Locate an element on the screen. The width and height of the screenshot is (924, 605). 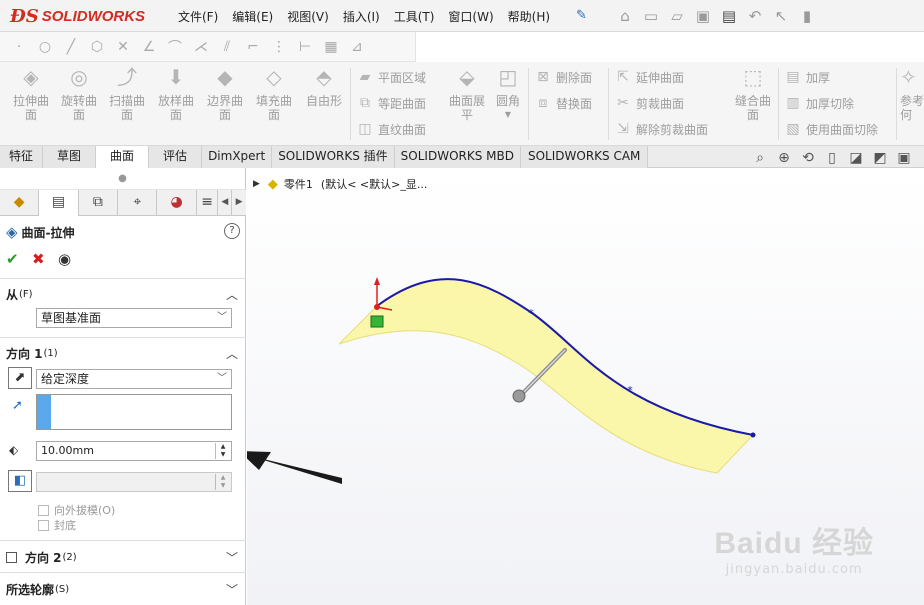
boundary-surface-button: ◆ 边界曲 面 is located at coordinates (225, 94).